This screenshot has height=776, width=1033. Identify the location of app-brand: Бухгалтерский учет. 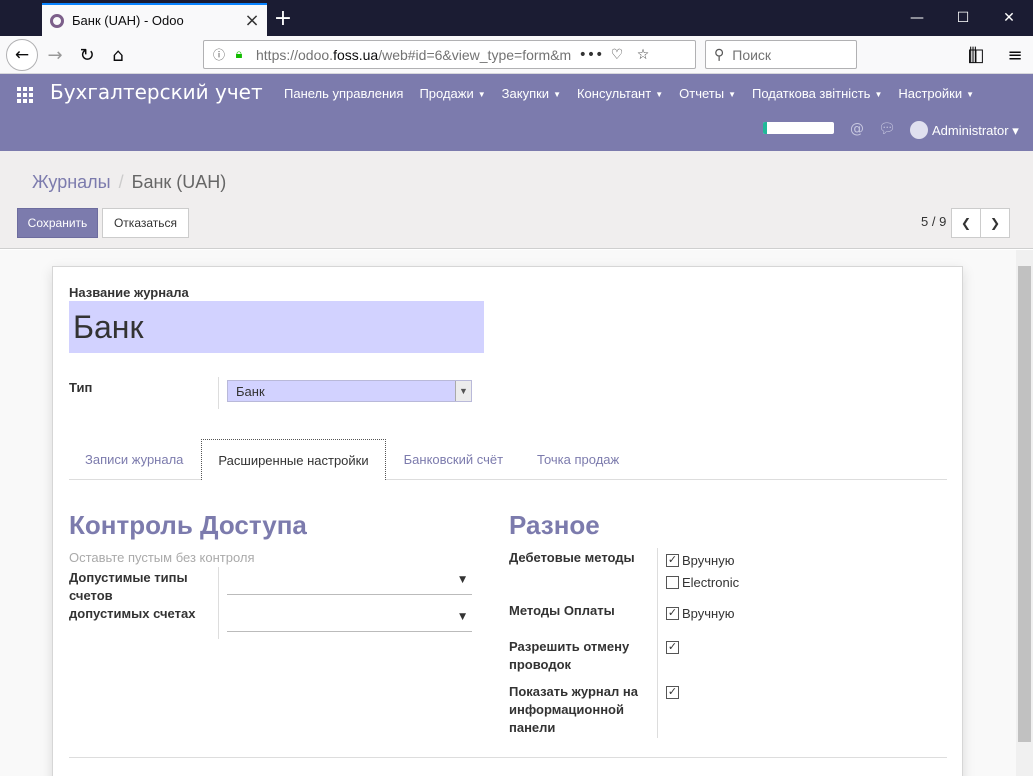
(156, 92).